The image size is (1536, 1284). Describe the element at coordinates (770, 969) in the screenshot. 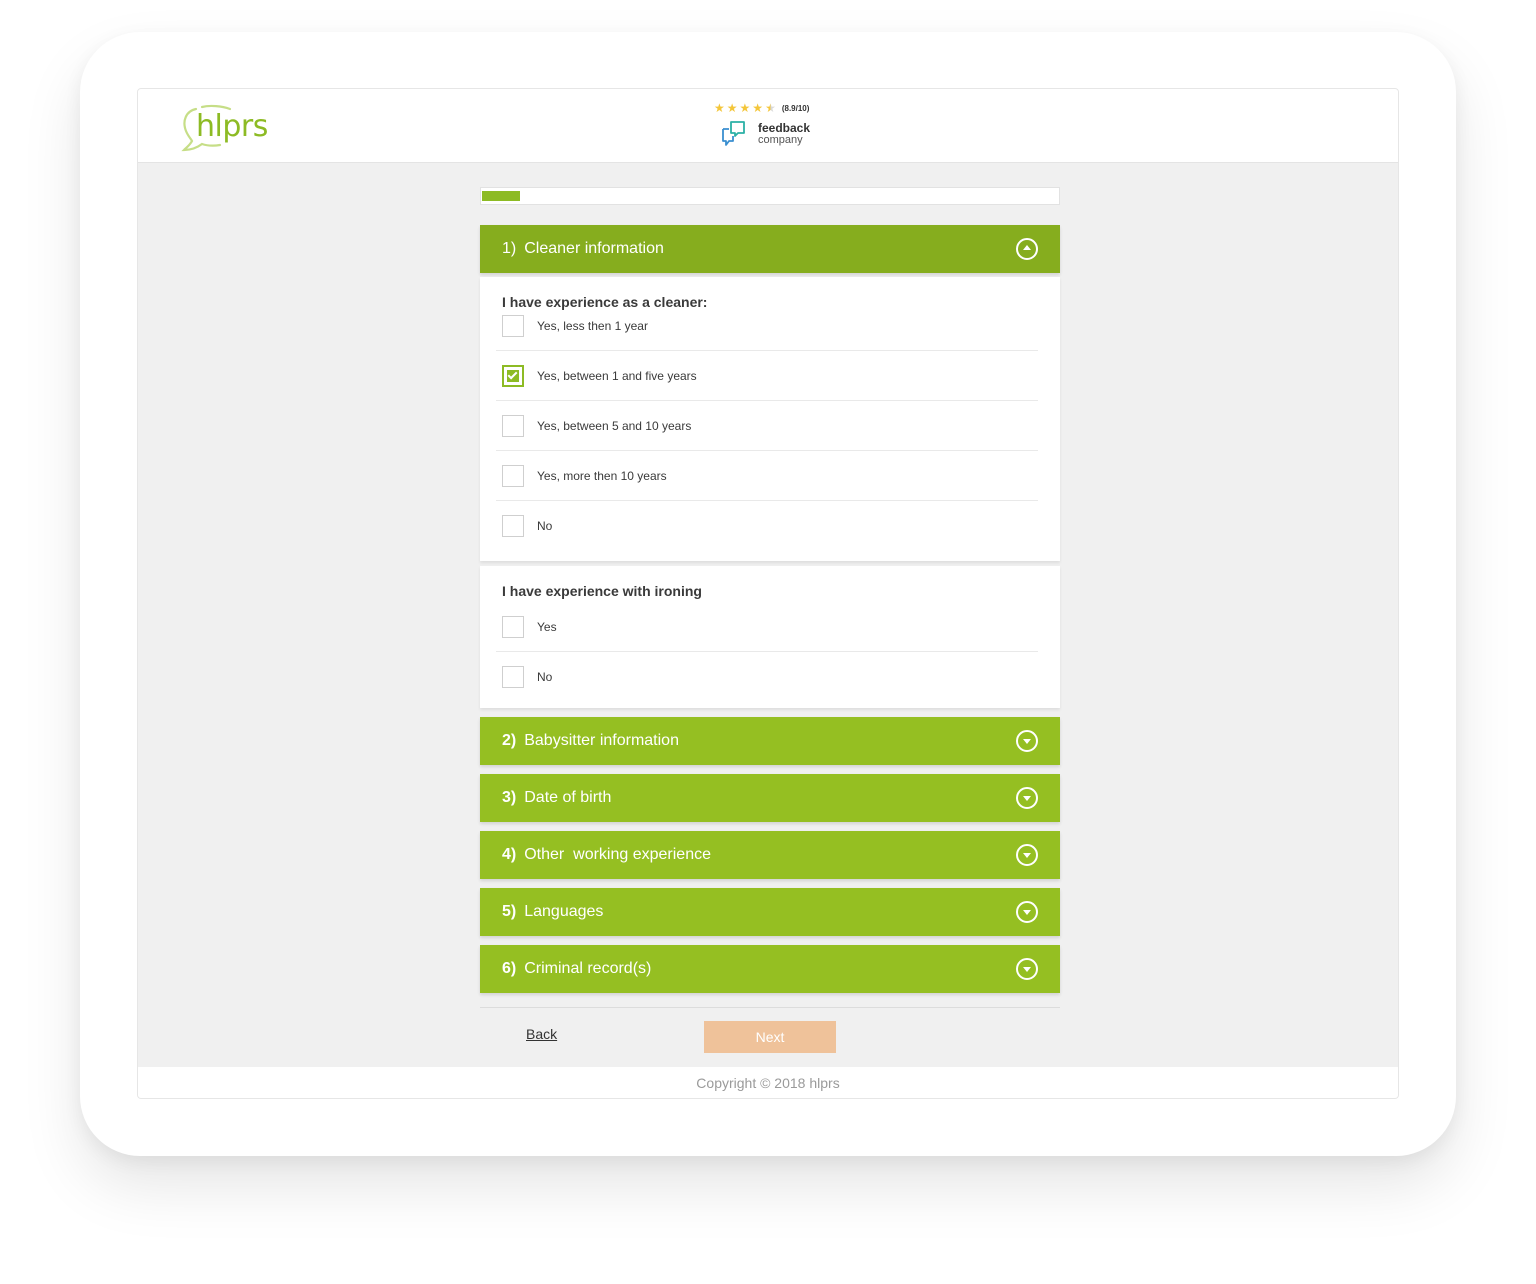

I see `section-header-criminal-records: 6) Criminal record(s)` at that location.